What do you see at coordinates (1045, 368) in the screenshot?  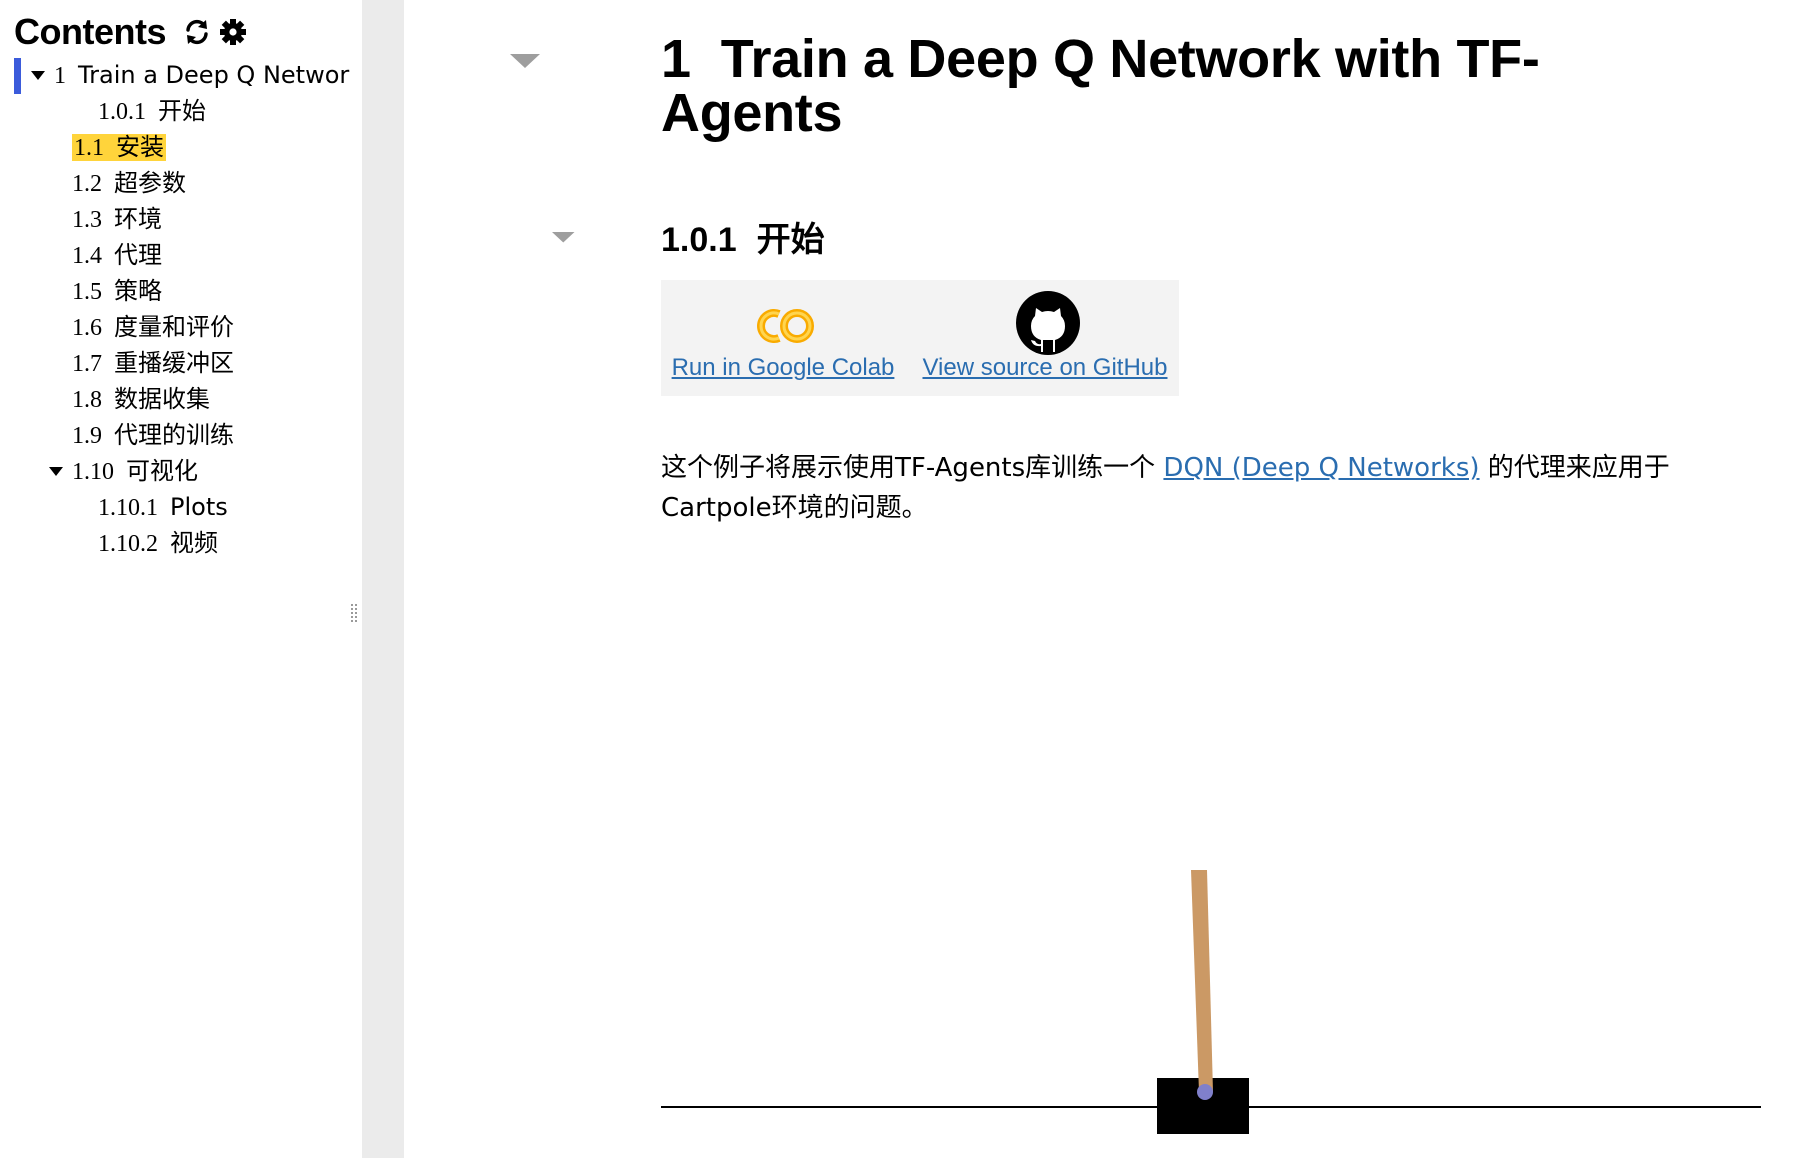 I see `view-on-github-link: View source on GitHub` at bounding box center [1045, 368].